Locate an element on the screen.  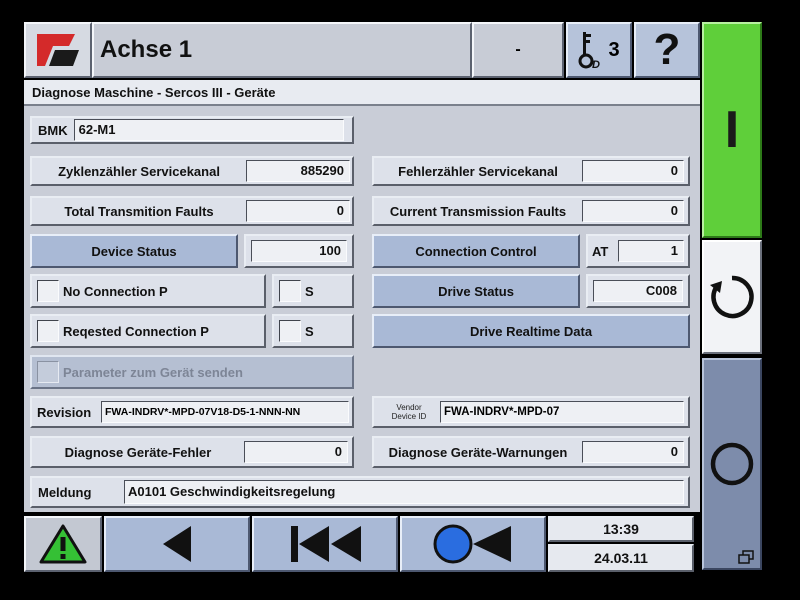
header-status: - is located at coordinates (518, 49).